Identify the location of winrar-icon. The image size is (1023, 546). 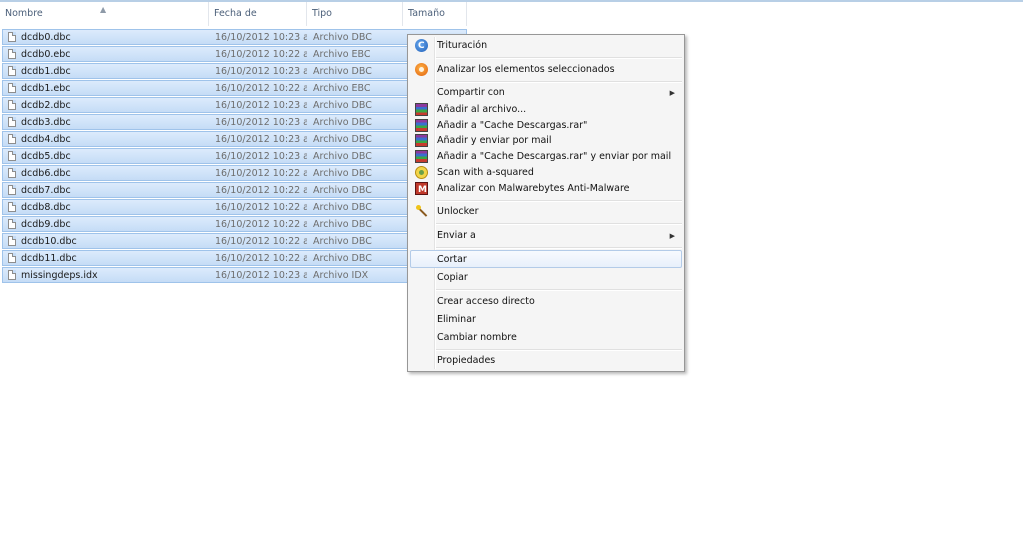
(421, 125).